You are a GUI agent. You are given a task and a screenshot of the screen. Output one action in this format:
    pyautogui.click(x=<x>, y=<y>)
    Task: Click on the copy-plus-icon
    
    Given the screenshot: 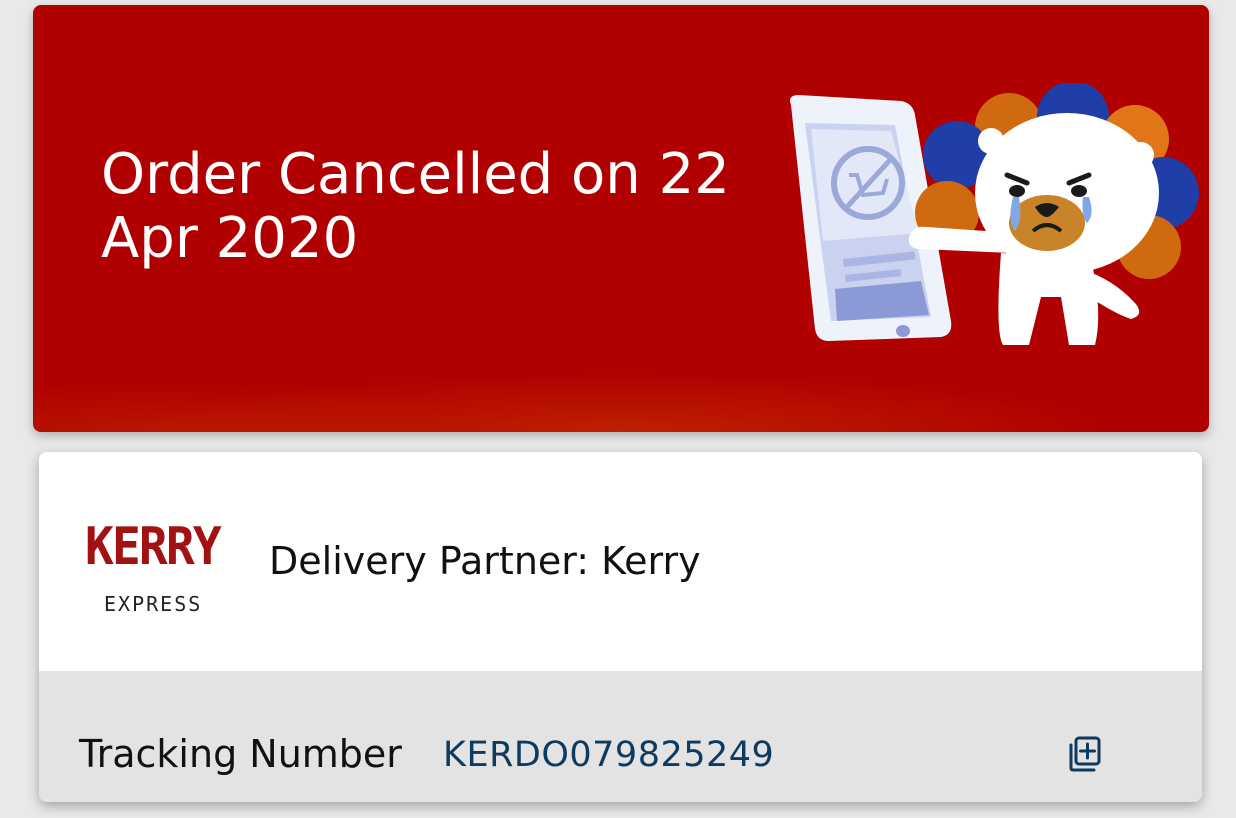 What is the action you would take?
    pyautogui.click(x=1085, y=754)
    